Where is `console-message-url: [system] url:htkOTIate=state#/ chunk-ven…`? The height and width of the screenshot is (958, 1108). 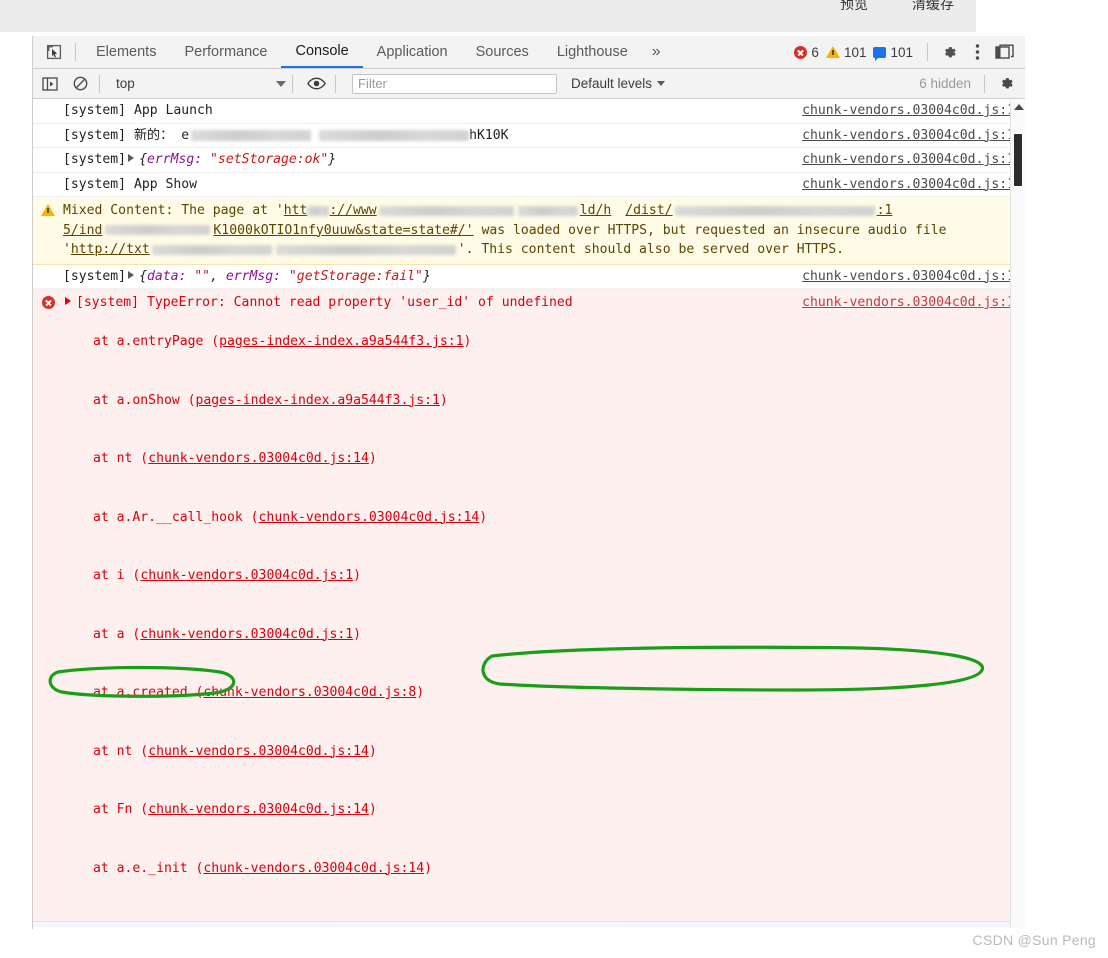
console-message-url: [system] url:htkOTIate=state#/ chunk-ven… is located at coordinates (529, 924).